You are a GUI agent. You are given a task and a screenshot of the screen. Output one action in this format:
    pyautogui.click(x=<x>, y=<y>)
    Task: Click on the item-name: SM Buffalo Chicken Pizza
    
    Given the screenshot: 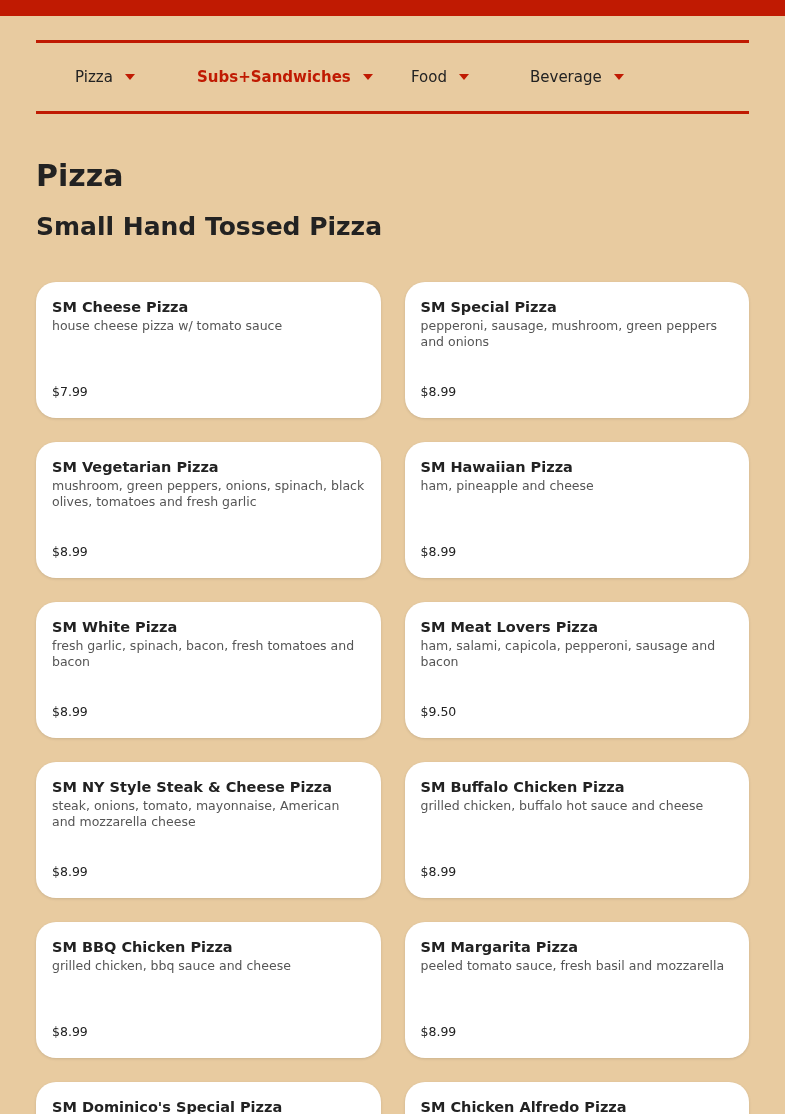 What is the action you would take?
    pyautogui.click(x=523, y=787)
    